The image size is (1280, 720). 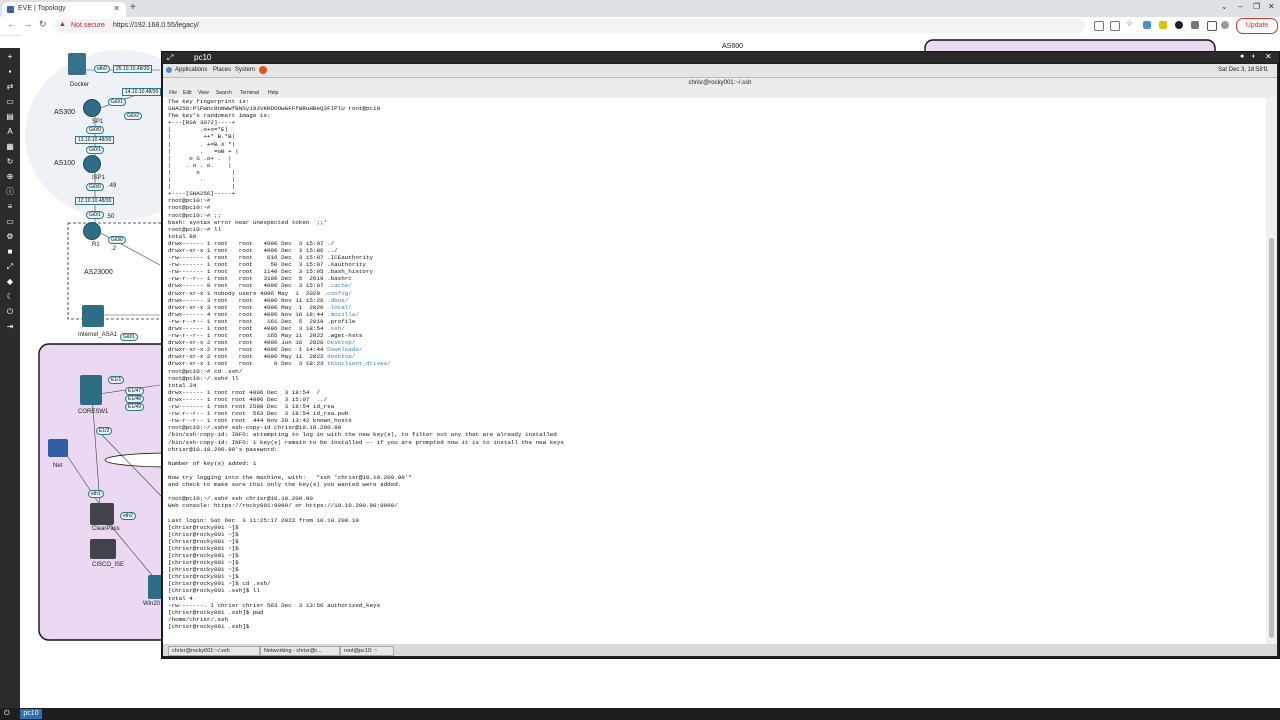 What do you see at coordinates (1147, 25) in the screenshot?
I see `extension-key-icon` at bounding box center [1147, 25].